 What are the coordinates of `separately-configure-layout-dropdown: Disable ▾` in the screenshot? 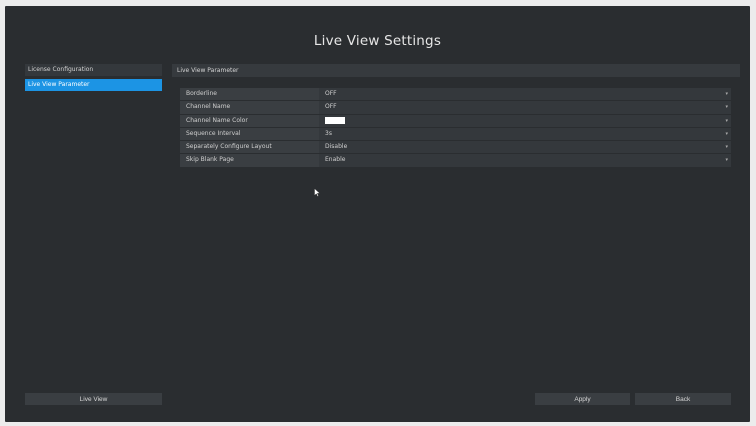 It's located at (525, 147).